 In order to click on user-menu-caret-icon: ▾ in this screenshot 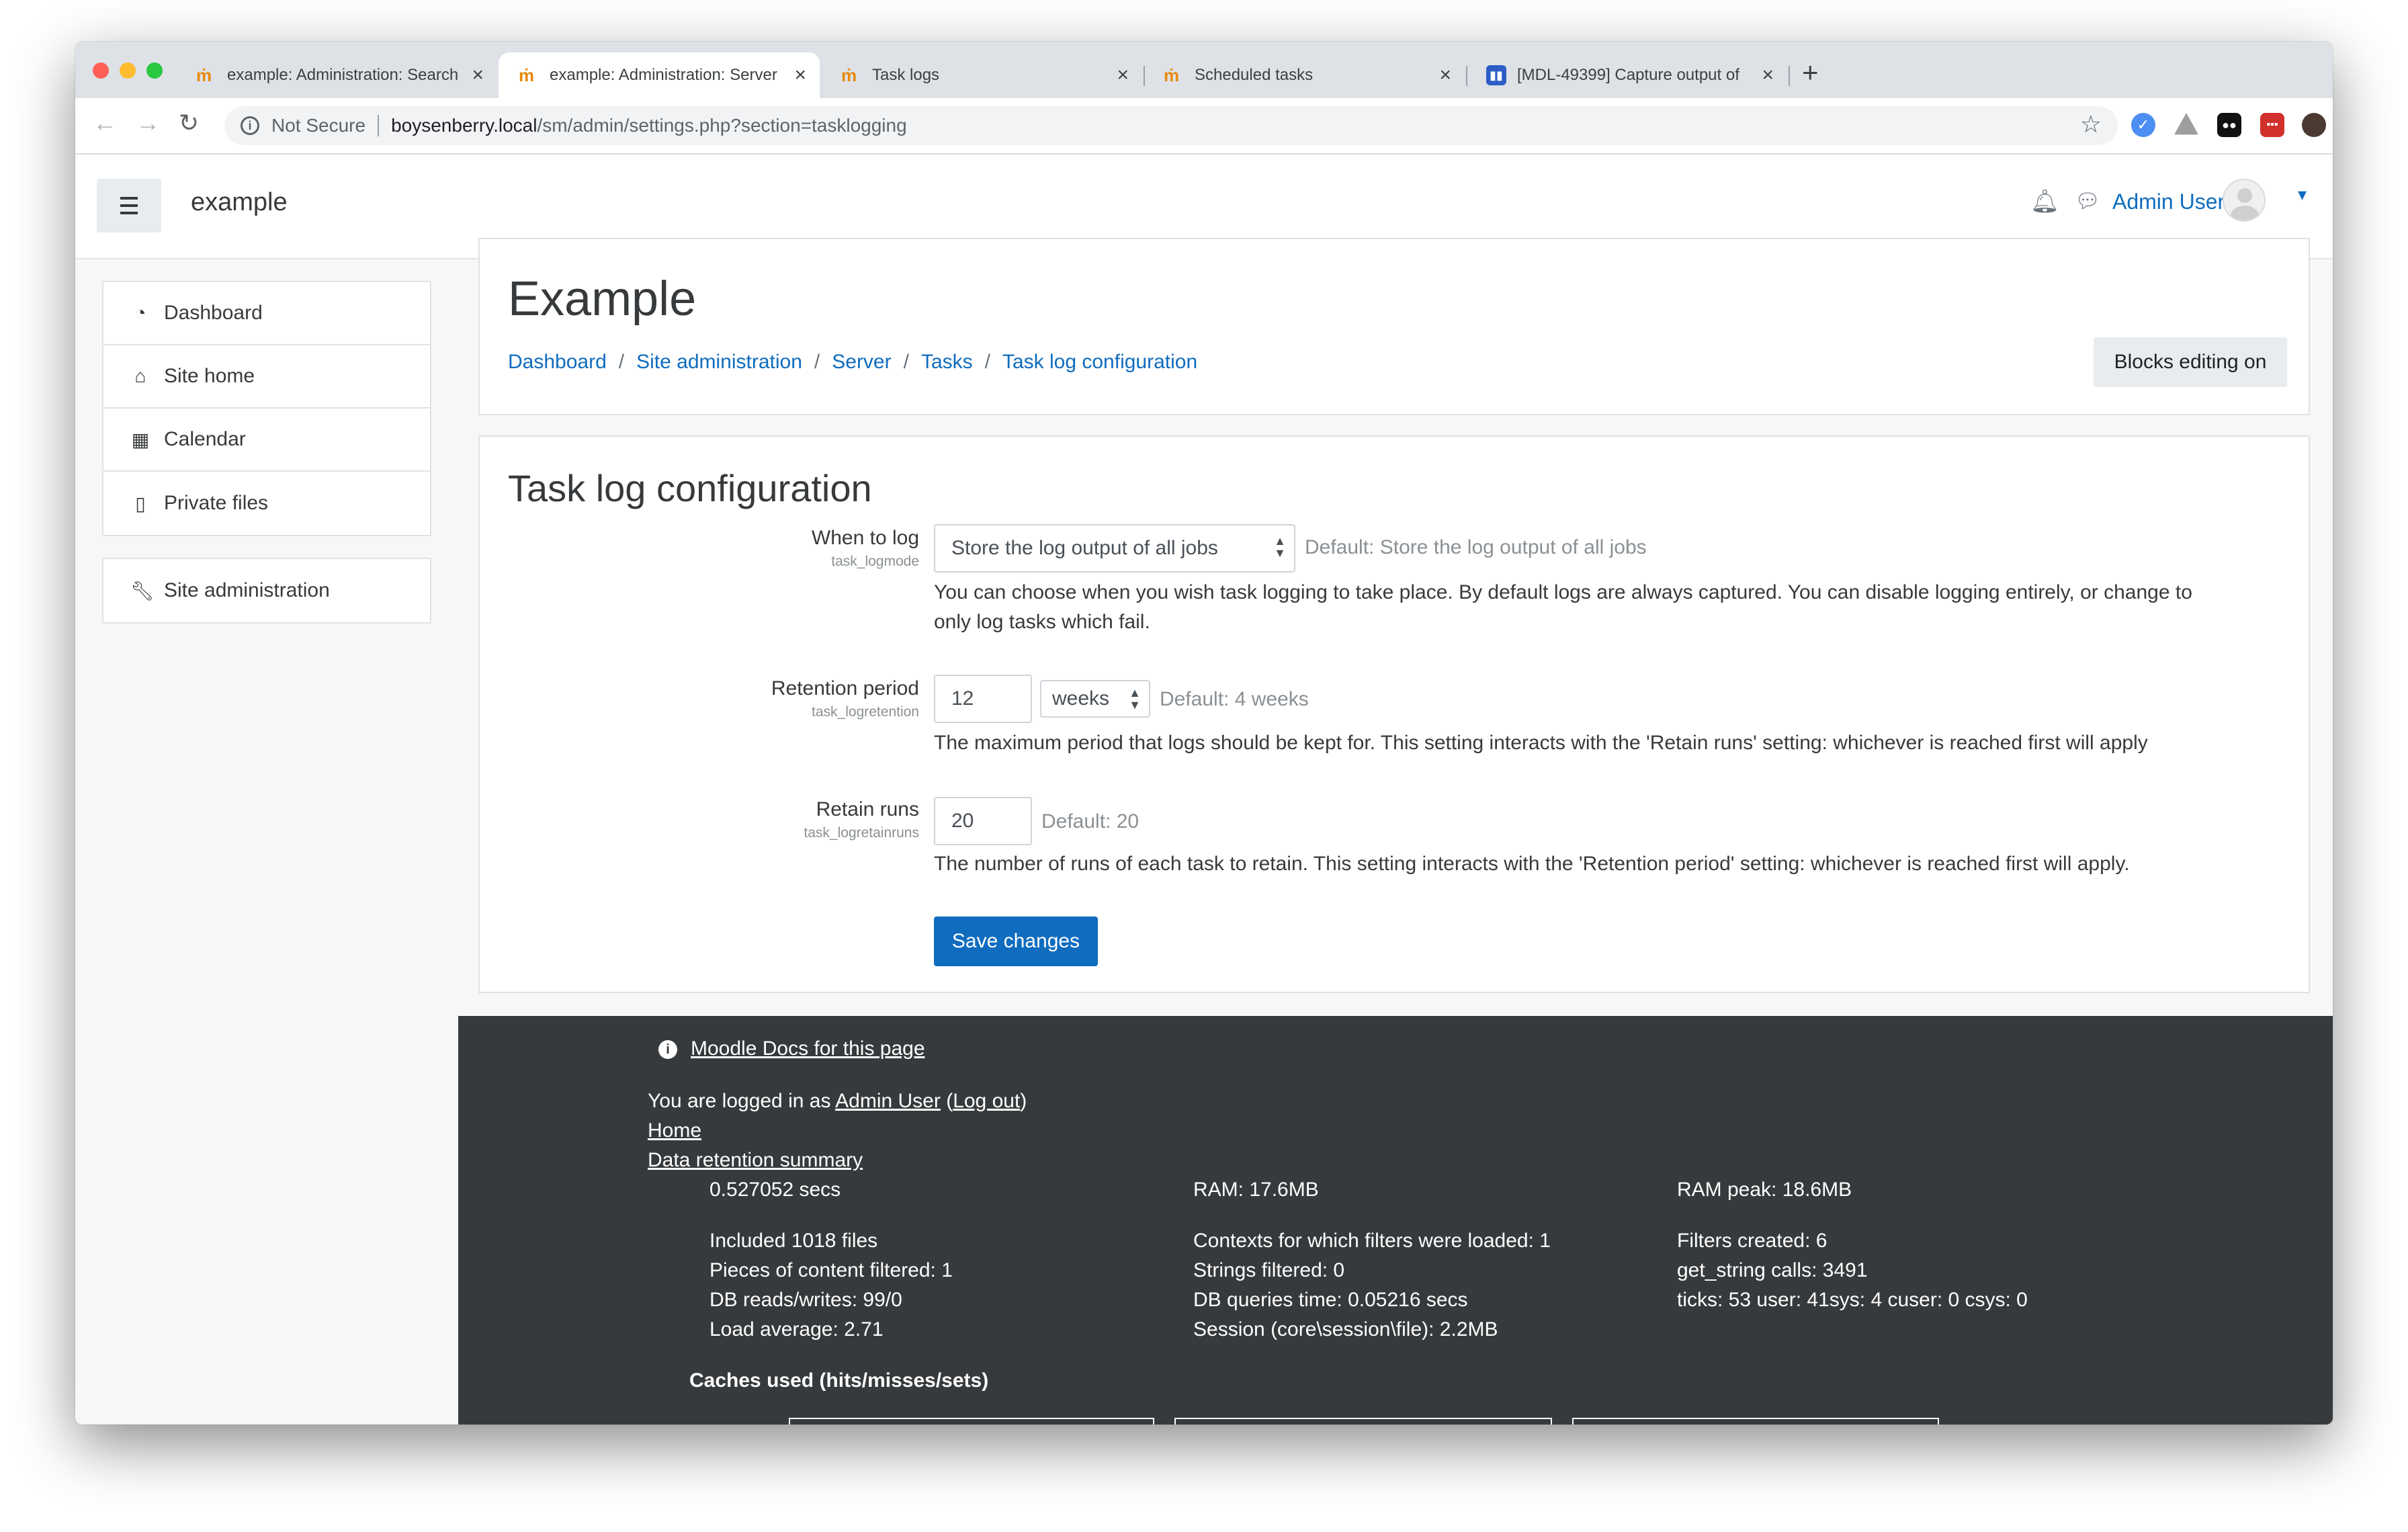, I will do `click(2302, 194)`.